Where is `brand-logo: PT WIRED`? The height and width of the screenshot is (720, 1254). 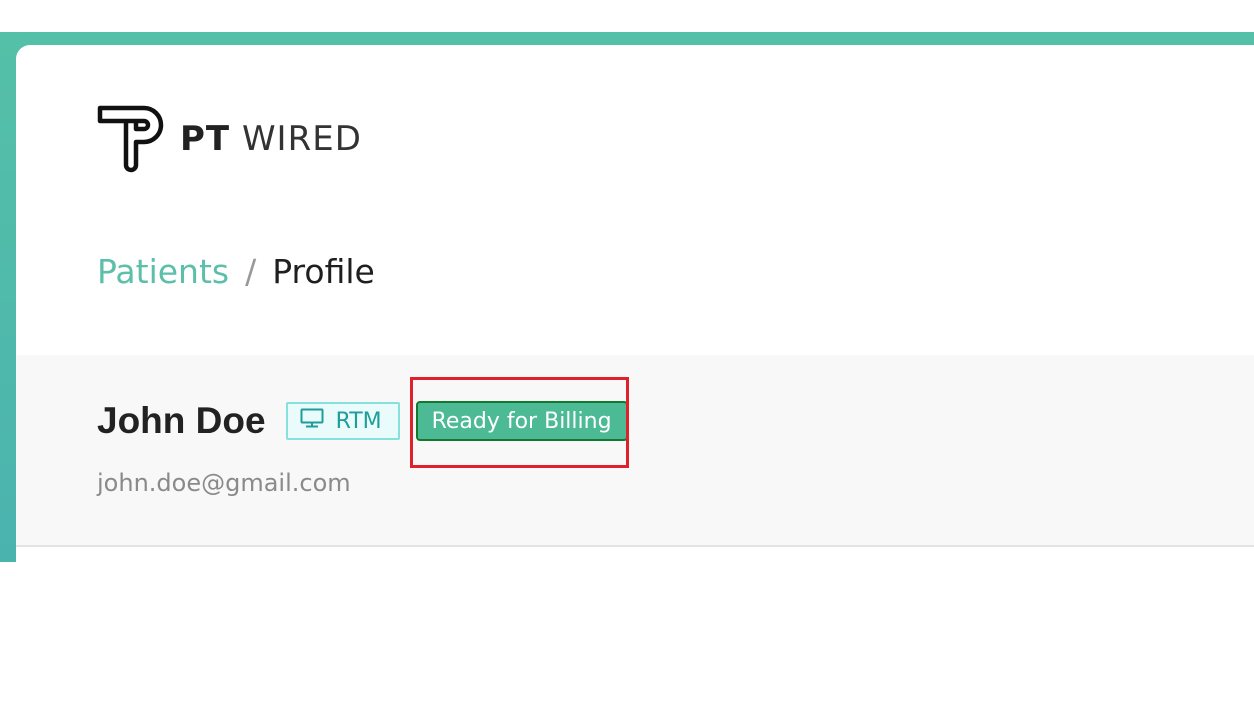
brand-logo: PT WIRED is located at coordinates (229, 139).